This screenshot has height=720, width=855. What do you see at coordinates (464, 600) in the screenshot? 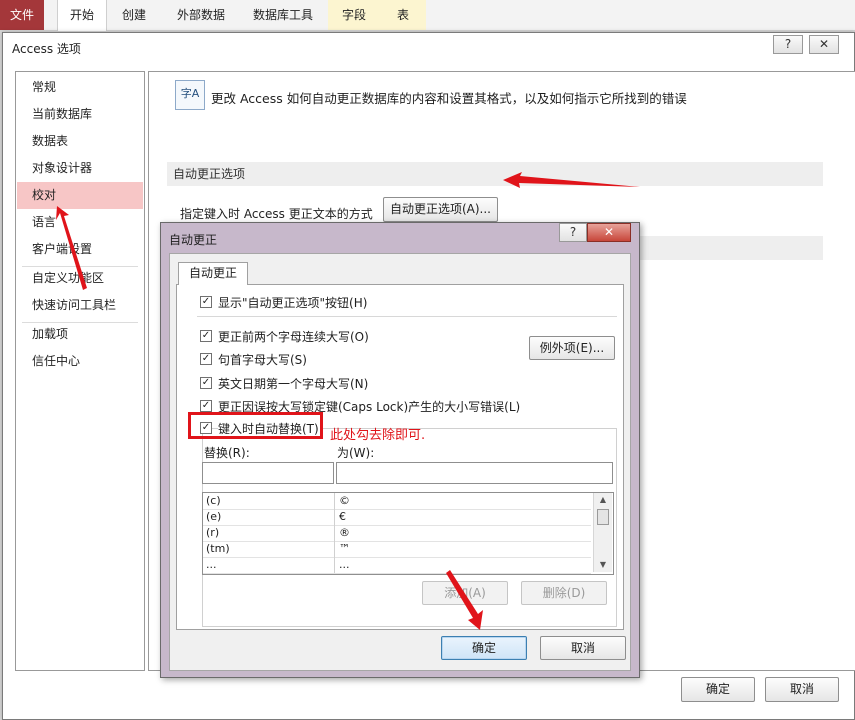
I see `arrow-to-ok-button` at bounding box center [464, 600].